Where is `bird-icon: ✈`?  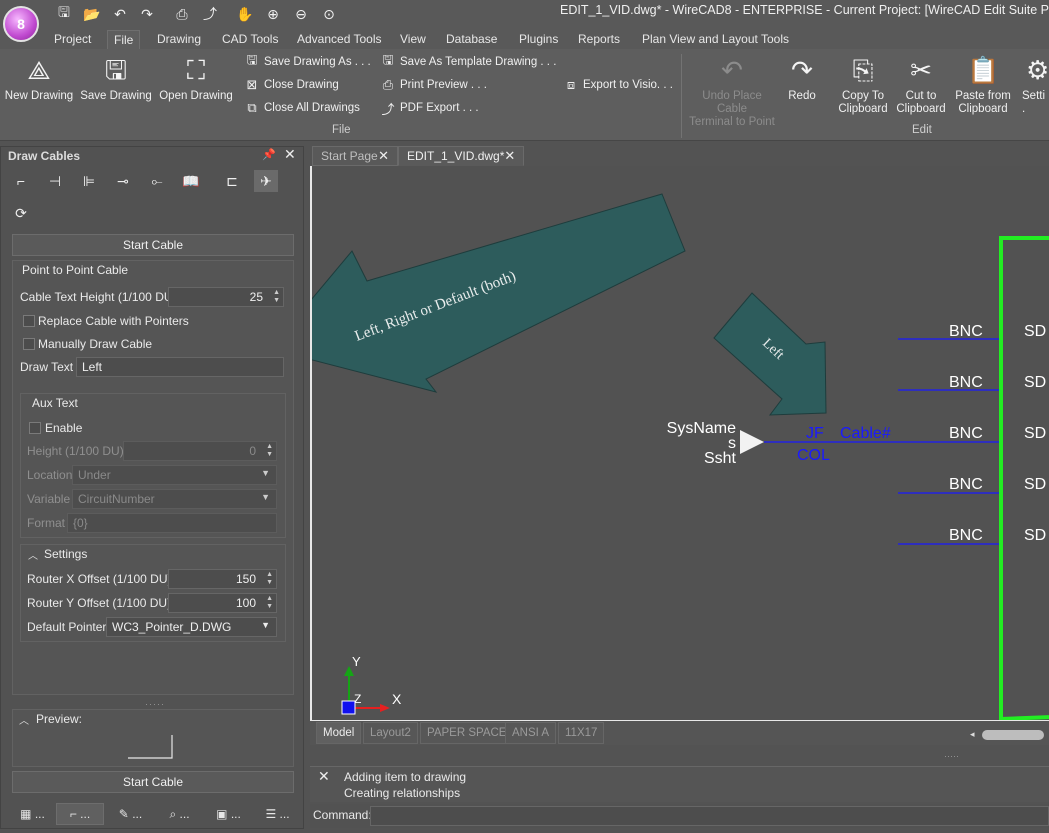
bird-icon: ✈ is located at coordinates (266, 181).